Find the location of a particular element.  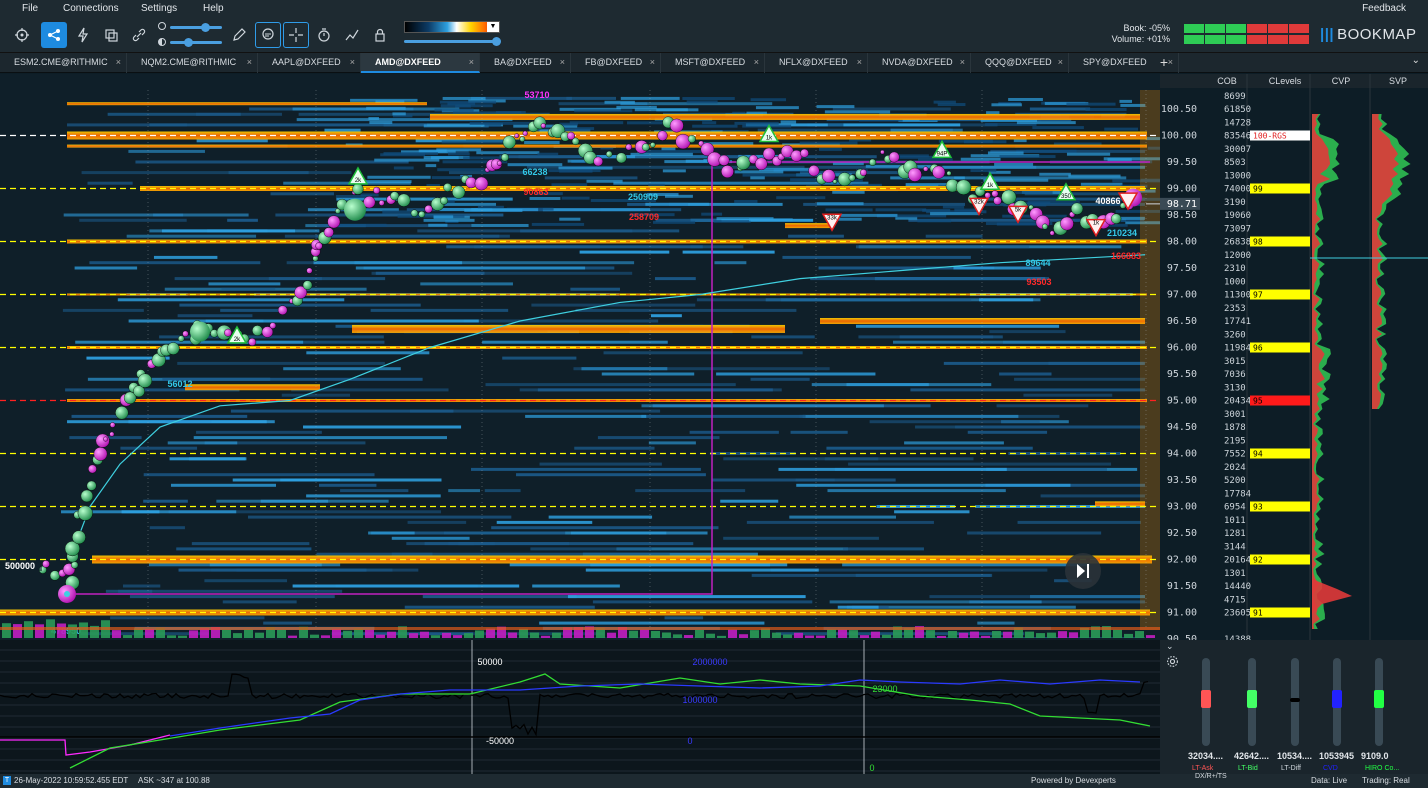

feedback-link: Feedback is located at coordinates (1384, 8).